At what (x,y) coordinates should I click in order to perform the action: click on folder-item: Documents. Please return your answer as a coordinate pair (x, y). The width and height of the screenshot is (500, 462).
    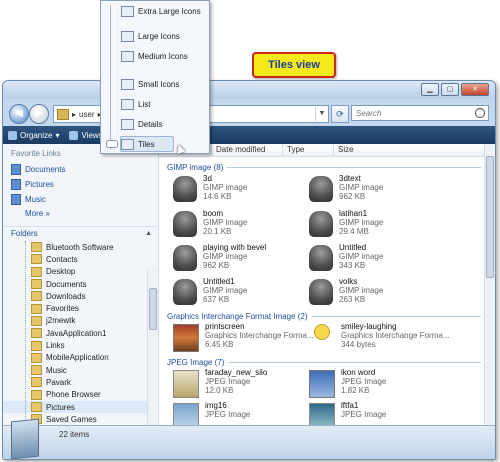
    Looking at the image, I should click on (80, 284).